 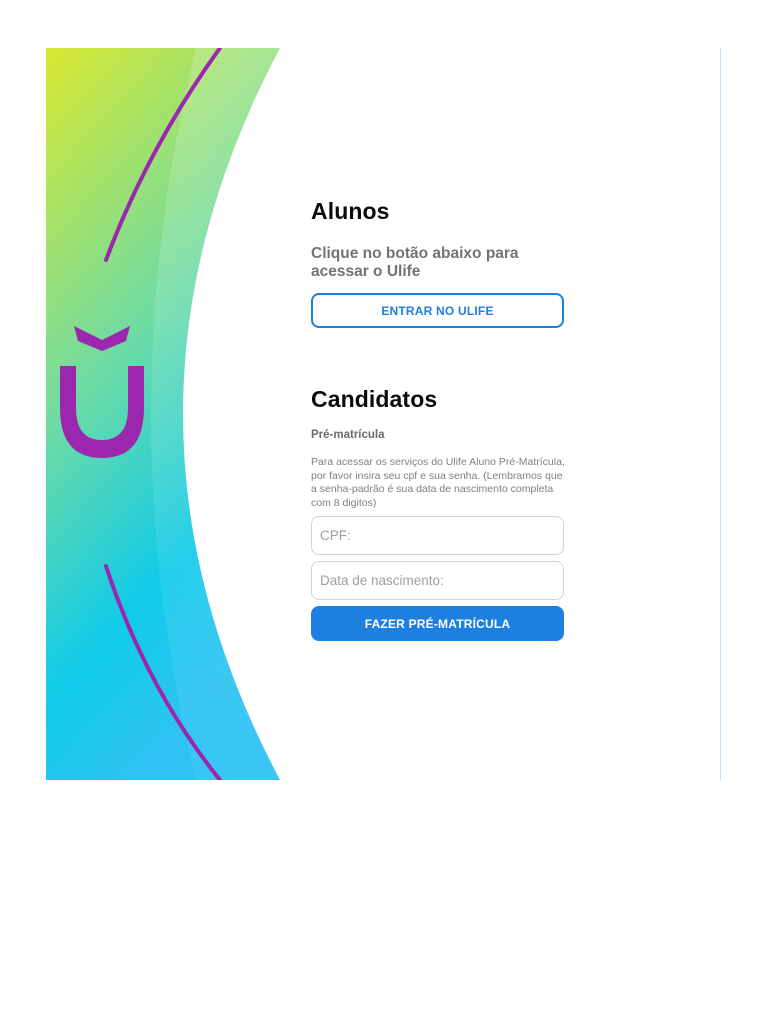 What do you see at coordinates (348, 435) in the screenshot?
I see `pre-matricula-subtitle: Pré-matrícula` at bounding box center [348, 435].